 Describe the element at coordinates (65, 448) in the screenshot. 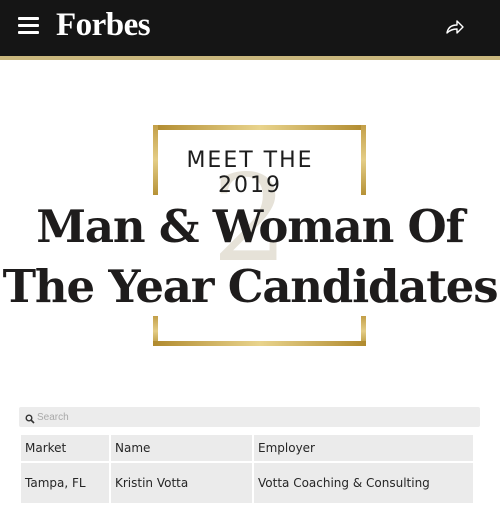

I see `column-header-market: Market` at that location.